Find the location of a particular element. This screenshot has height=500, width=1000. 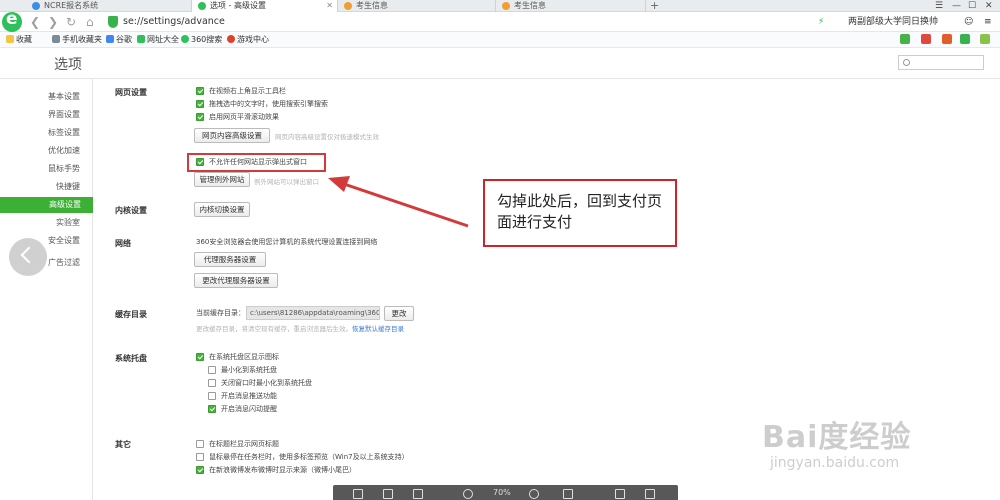

tab-ncre: NCRE报名系统 is located at coordinates (109, 6).